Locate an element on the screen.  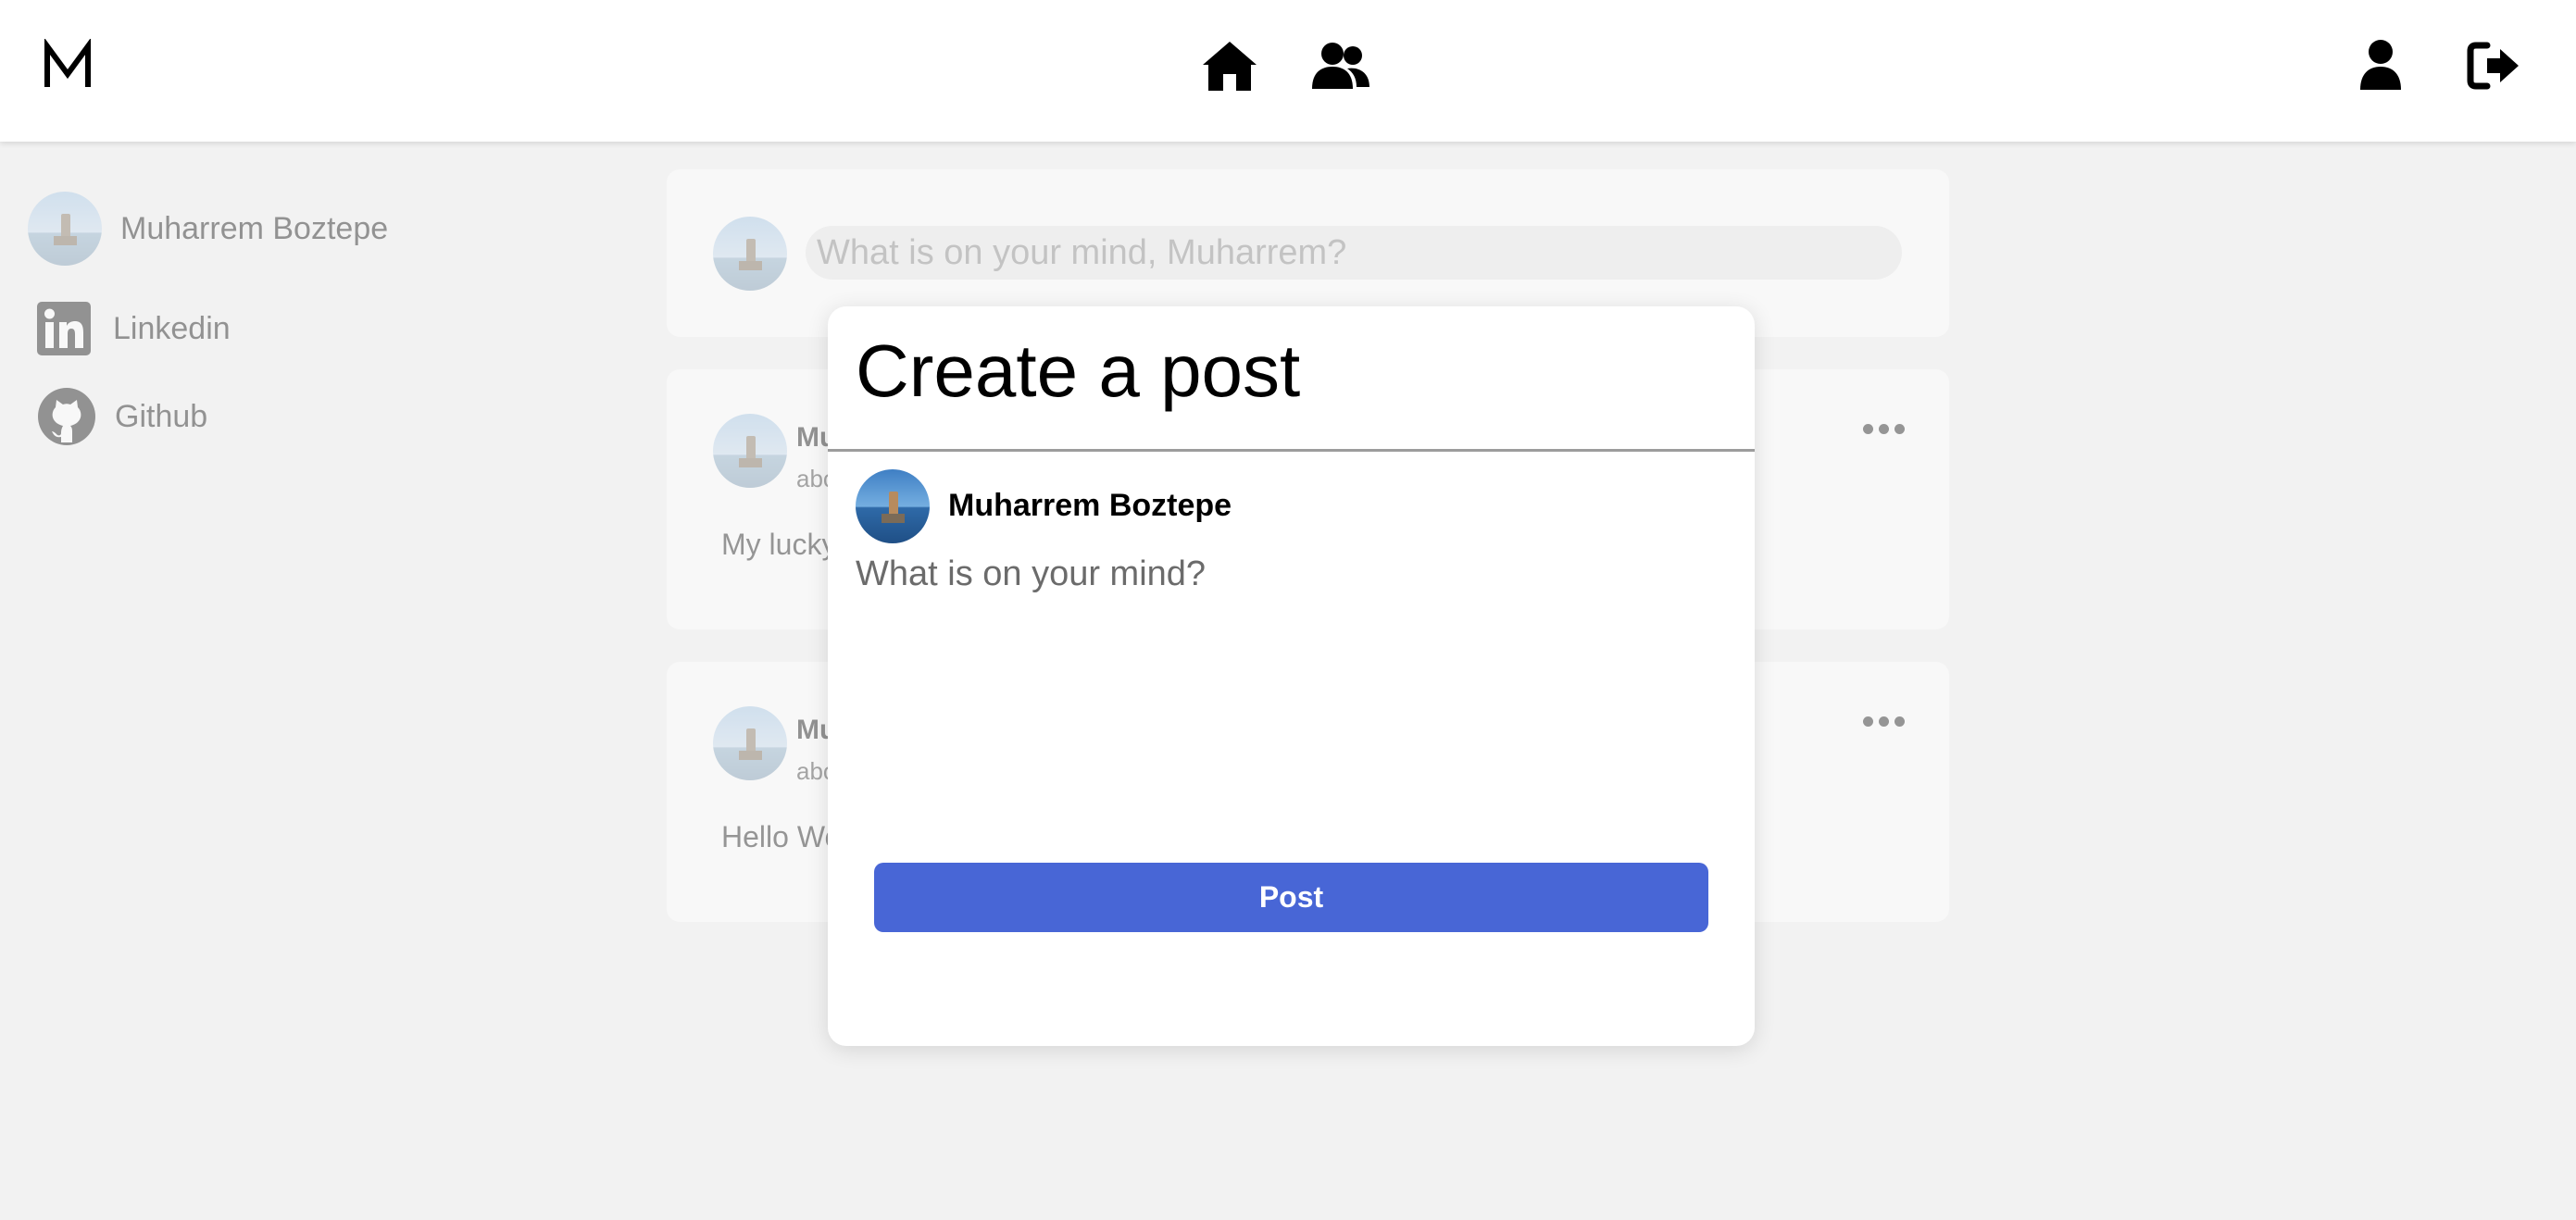
post-button: Post is located at coordinates (1291, 897).